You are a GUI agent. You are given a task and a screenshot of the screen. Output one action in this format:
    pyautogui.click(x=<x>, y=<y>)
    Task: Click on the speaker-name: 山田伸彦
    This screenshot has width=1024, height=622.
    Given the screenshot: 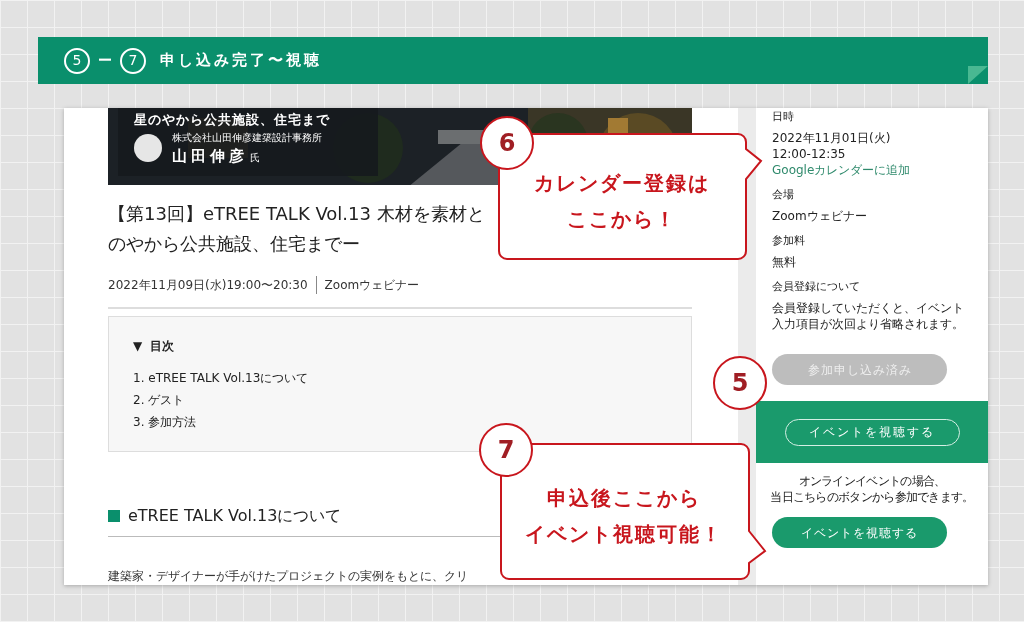 What is the action you would take?
    pyautogui.click(x=210, y=156)
    